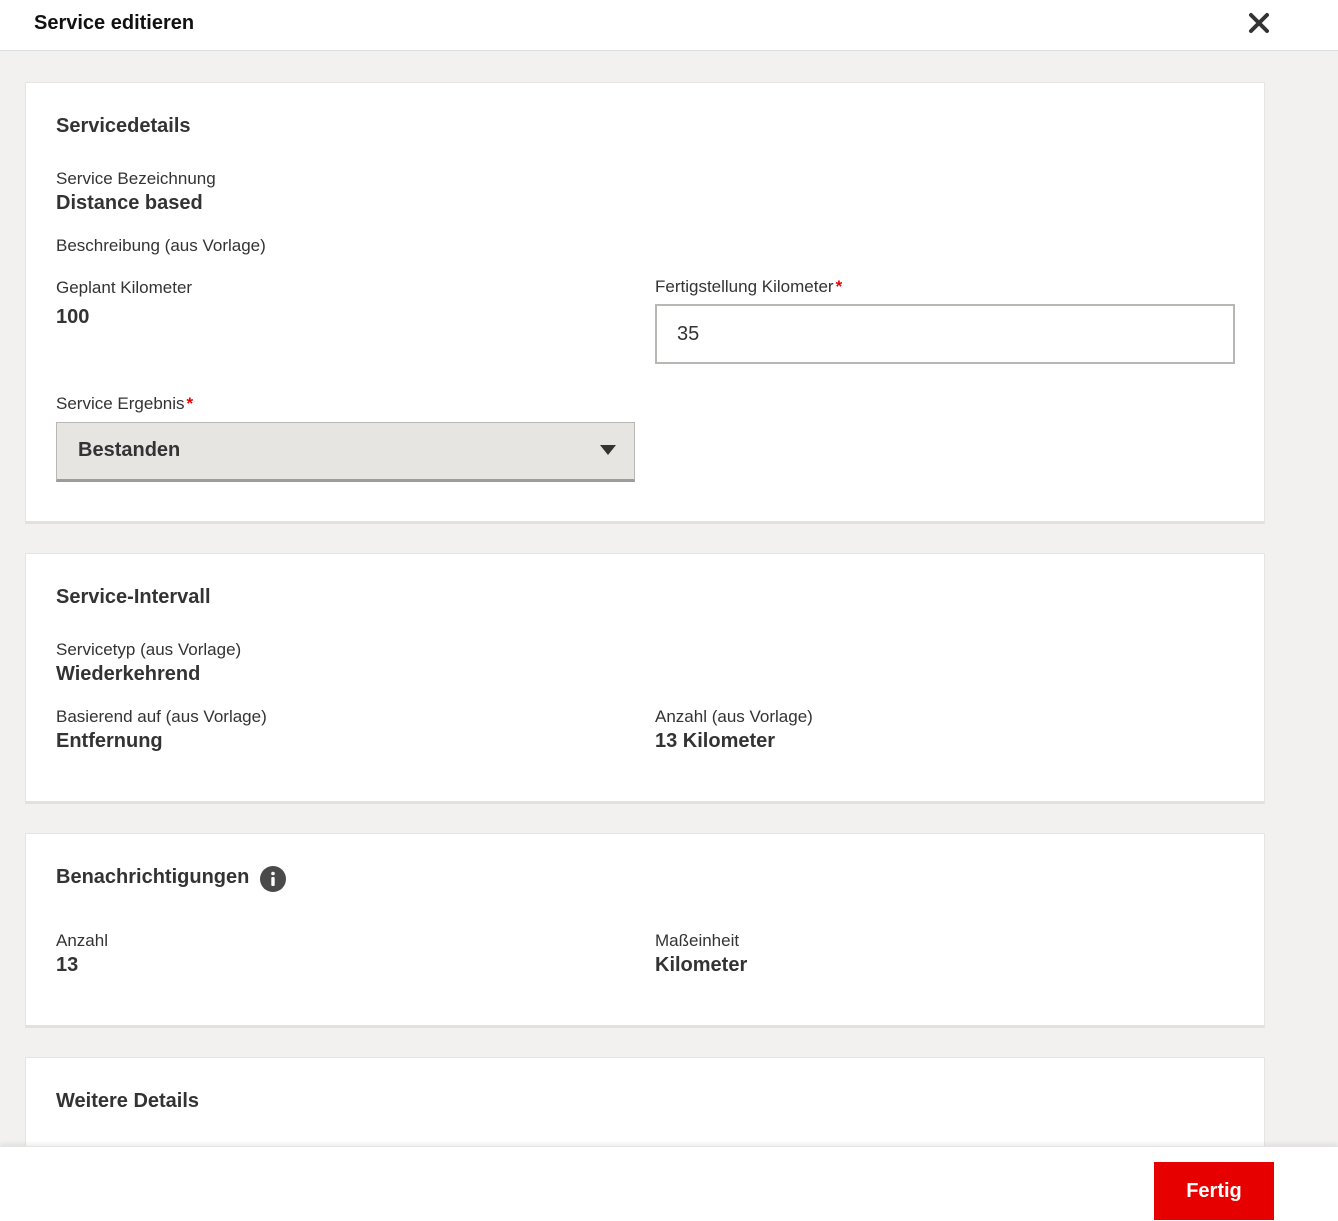 This screenshot has width=1338, height=1221. Describe the element at coordinates (73, 317) in the screenshot. I see `planned-km-value: 100` at that location.